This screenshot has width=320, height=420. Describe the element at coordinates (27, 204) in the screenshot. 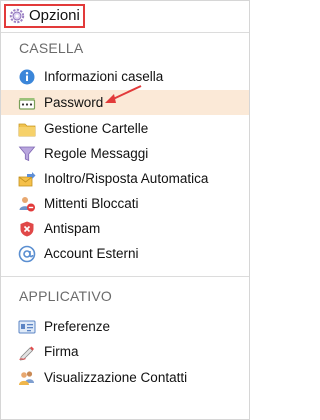

I see `blocked-users-icon` at that location.